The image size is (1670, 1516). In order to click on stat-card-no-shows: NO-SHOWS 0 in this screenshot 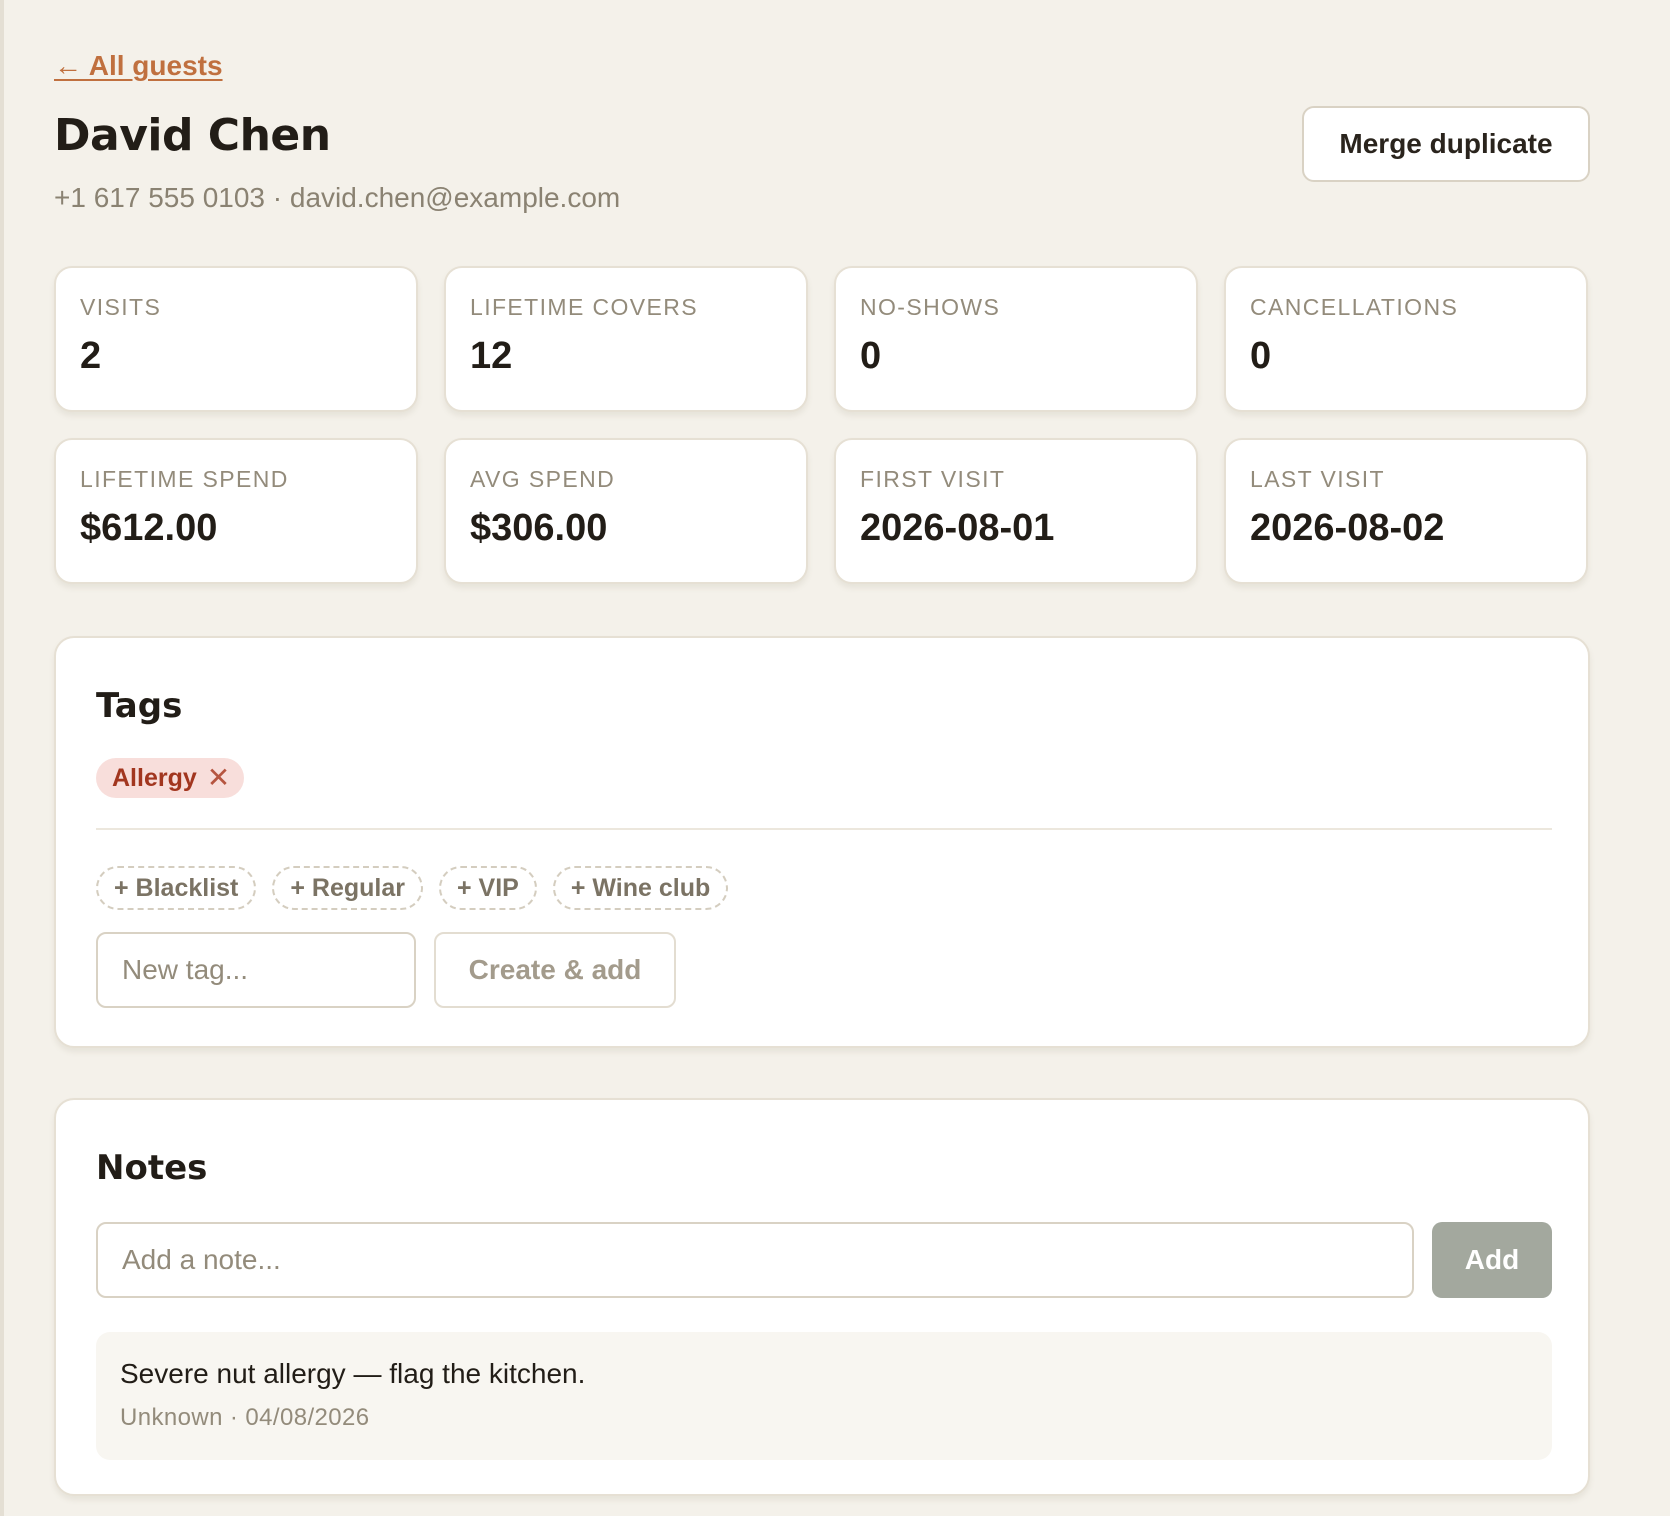, I will do `click(1016, 339)`.